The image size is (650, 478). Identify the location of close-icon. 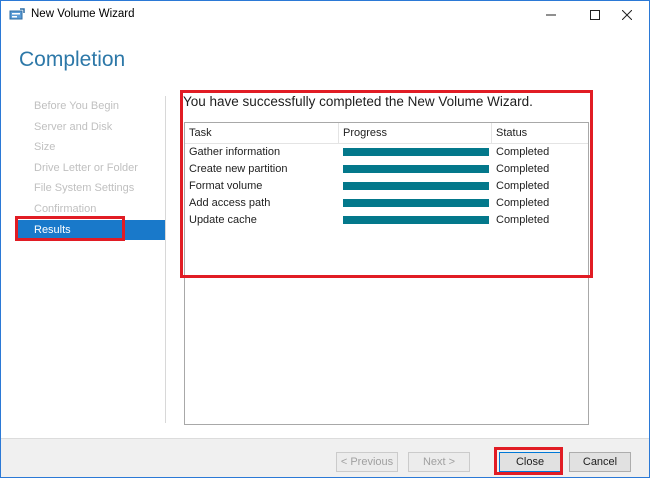
(627, 15).